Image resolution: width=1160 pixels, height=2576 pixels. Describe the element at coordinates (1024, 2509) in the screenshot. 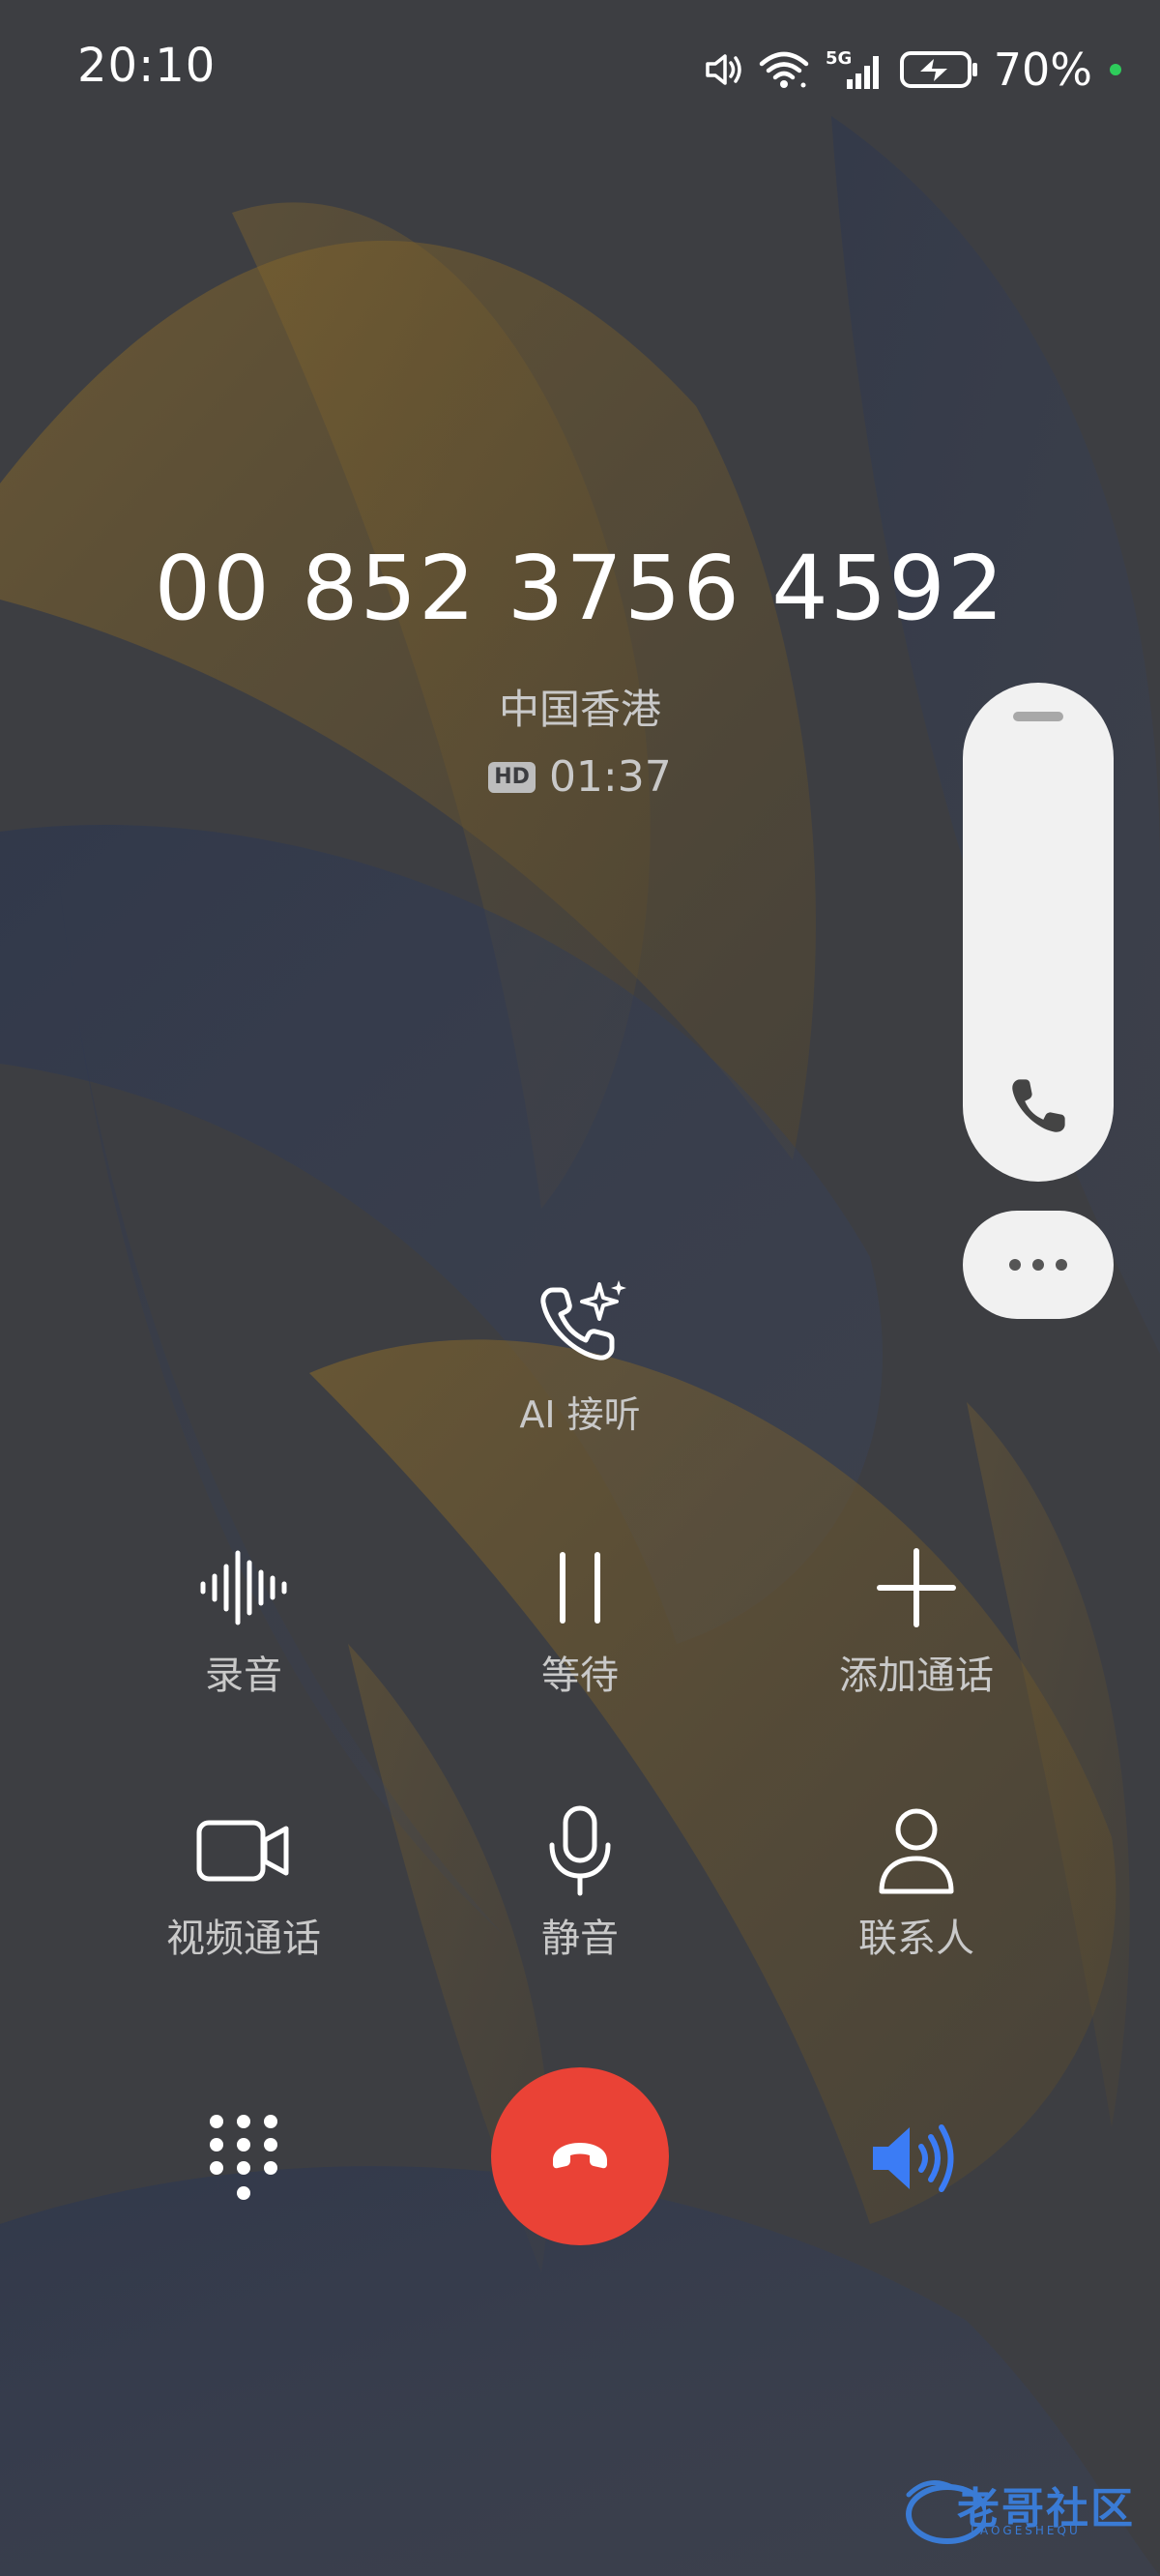

I see `watermark-logo: 老哥社区 LAOGESHEQU` at that location.